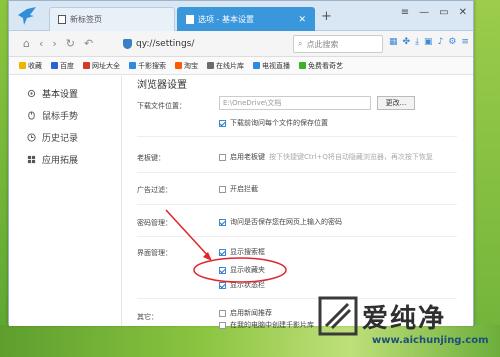 The width and height of the screenshot is (500, 357). Describe the element at coordinates (326, 16) in the screenshot. I see `new-tab-icon: +` at that location.